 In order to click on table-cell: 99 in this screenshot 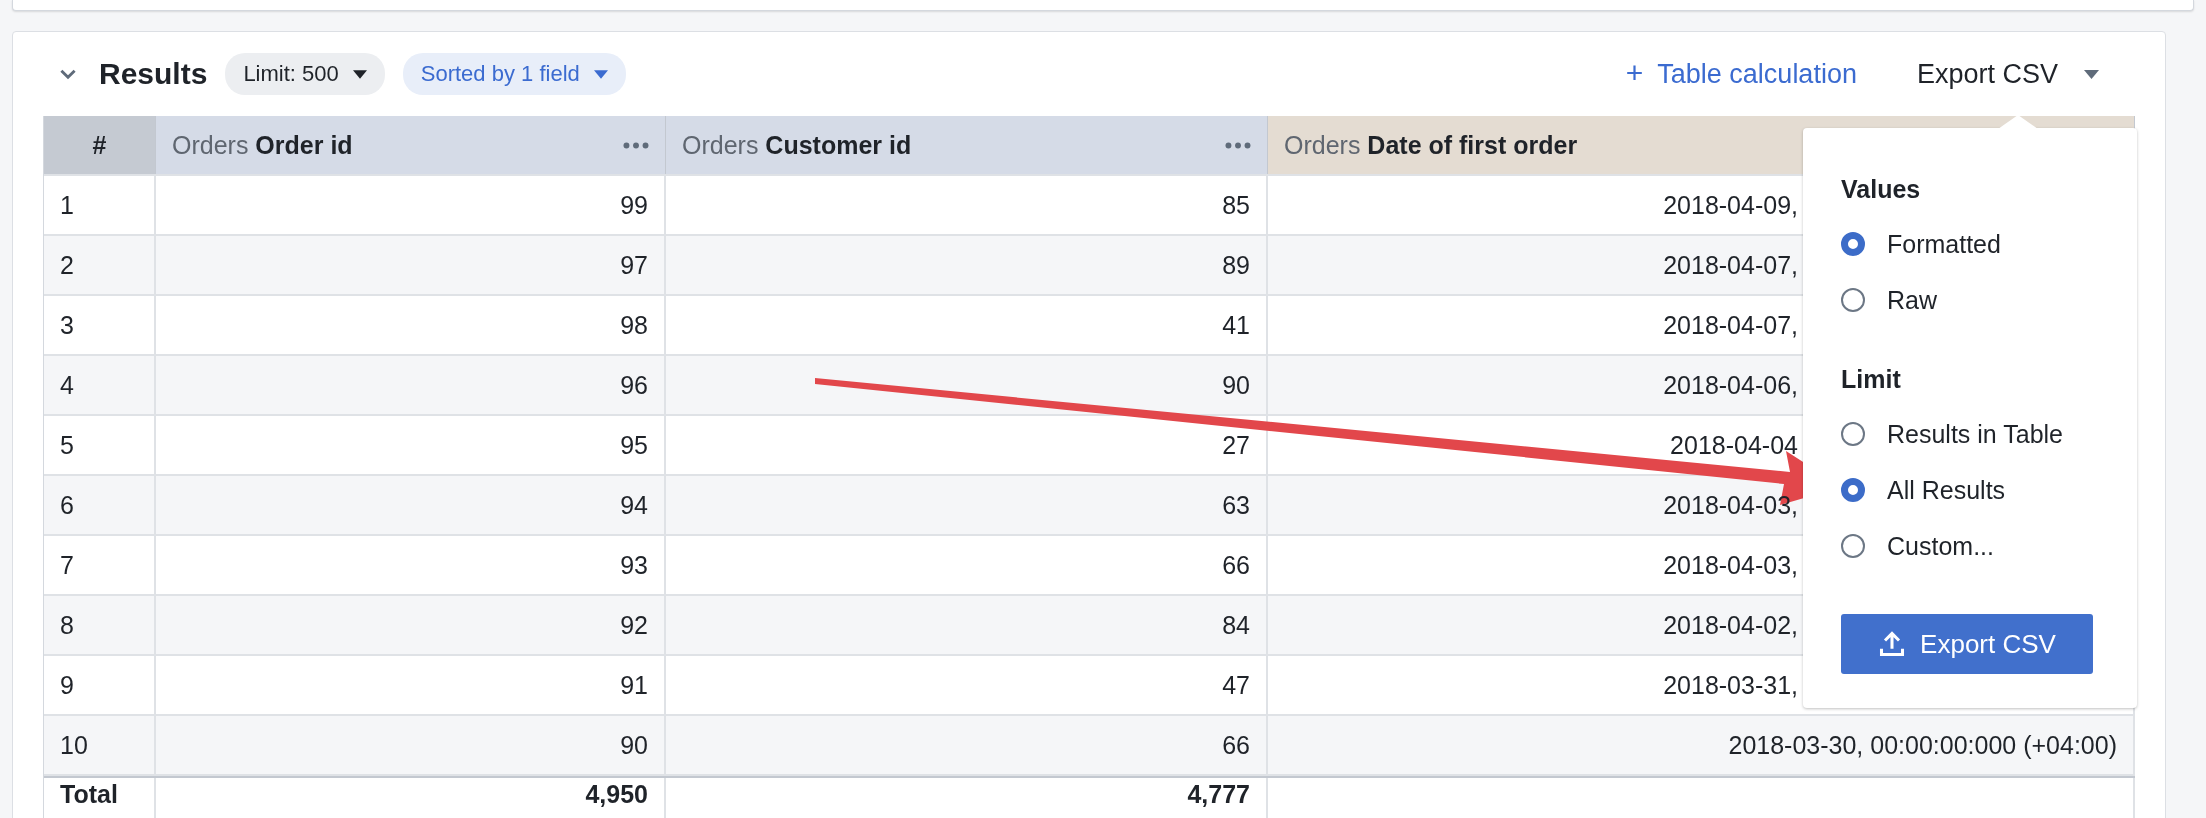, I will do `click(411, 205)`.